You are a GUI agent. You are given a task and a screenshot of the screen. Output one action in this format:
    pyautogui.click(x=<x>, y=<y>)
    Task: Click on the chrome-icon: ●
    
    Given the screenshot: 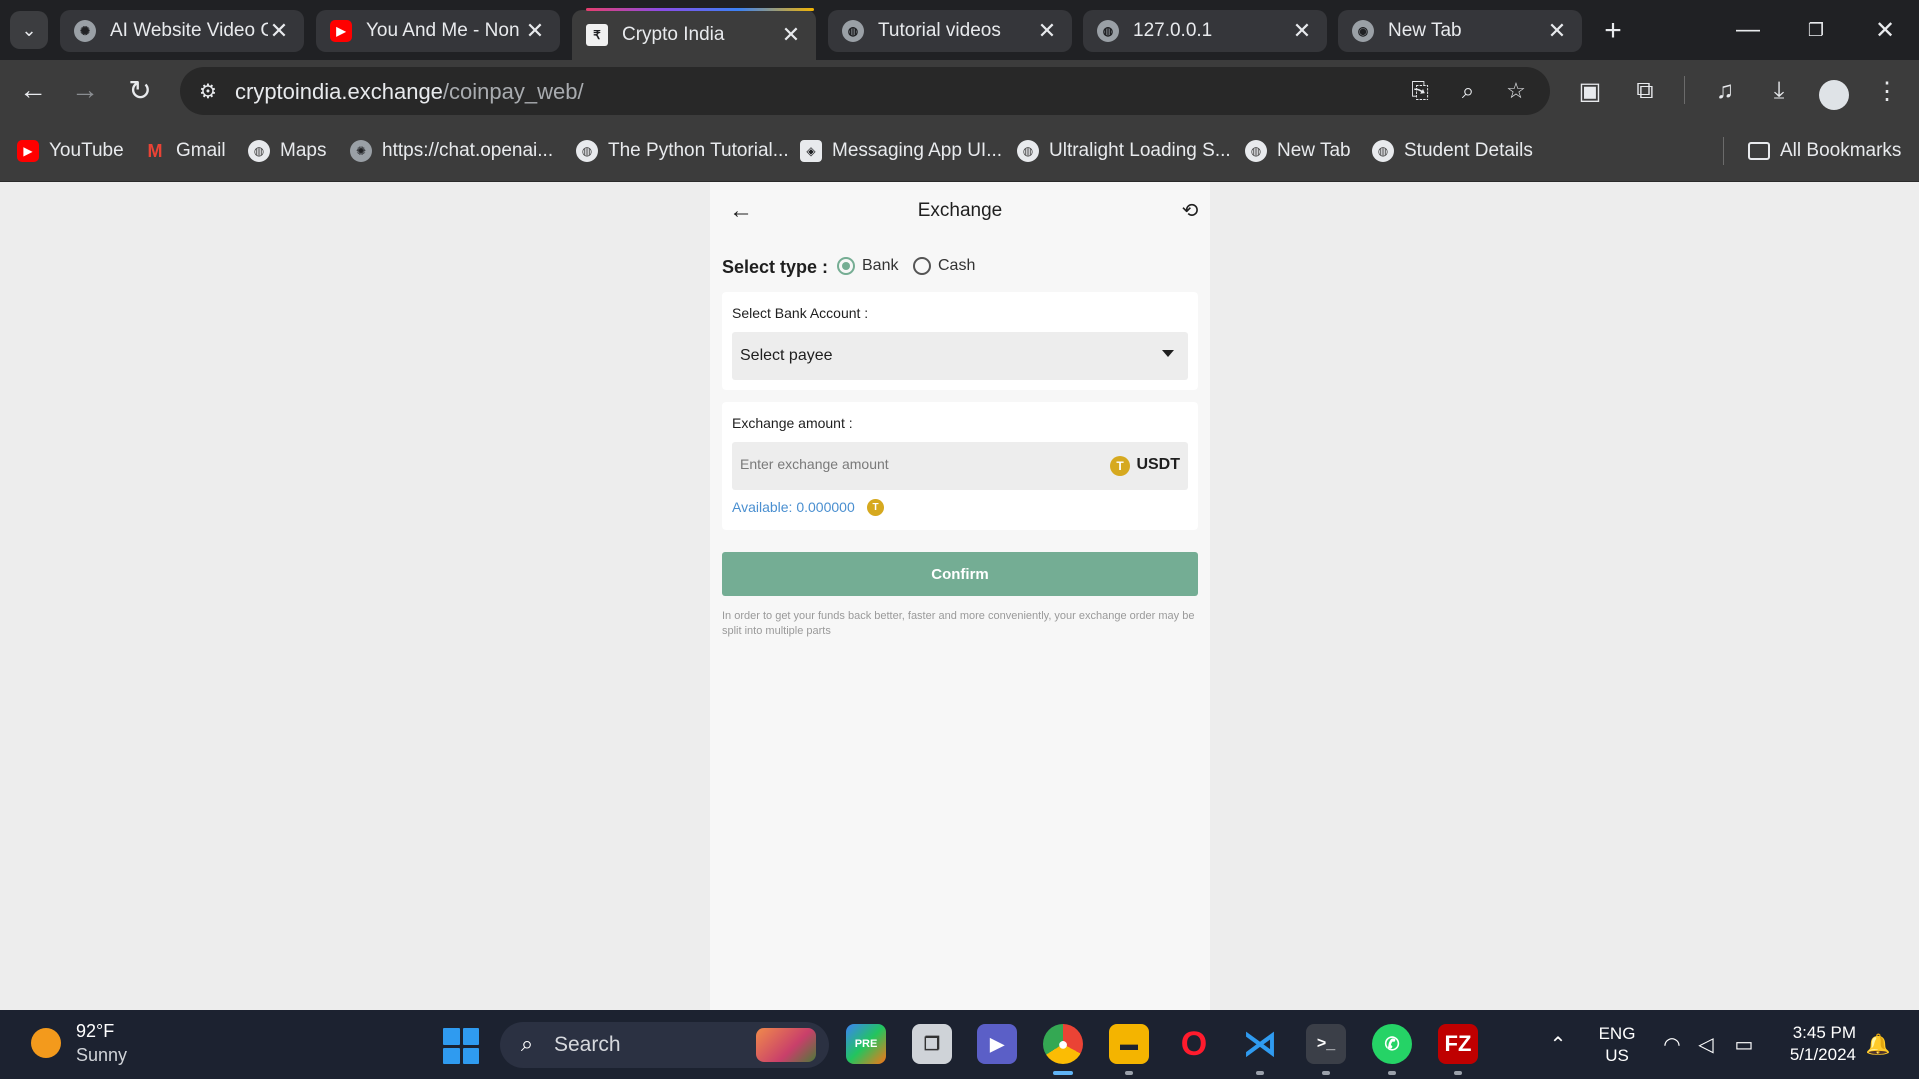 What is the action you would take?
    pyautogui.click(x=1063, y=1044)
    